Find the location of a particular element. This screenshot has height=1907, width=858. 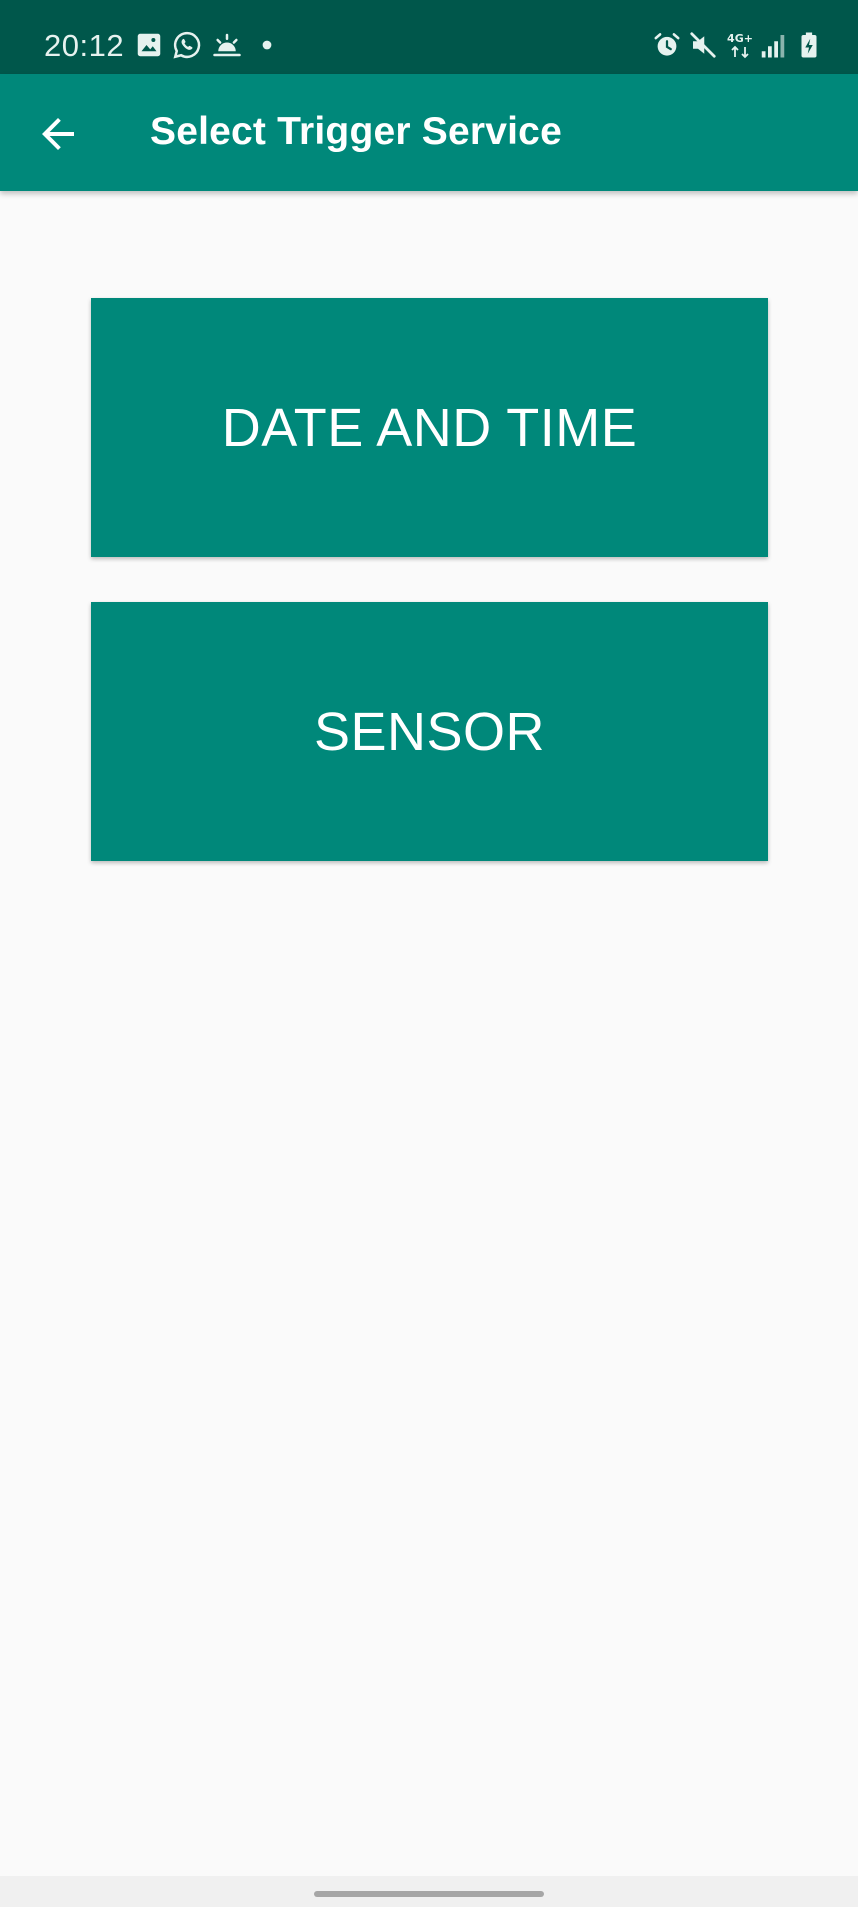

status-time: 20:12 is located at coordinates (84, 45).